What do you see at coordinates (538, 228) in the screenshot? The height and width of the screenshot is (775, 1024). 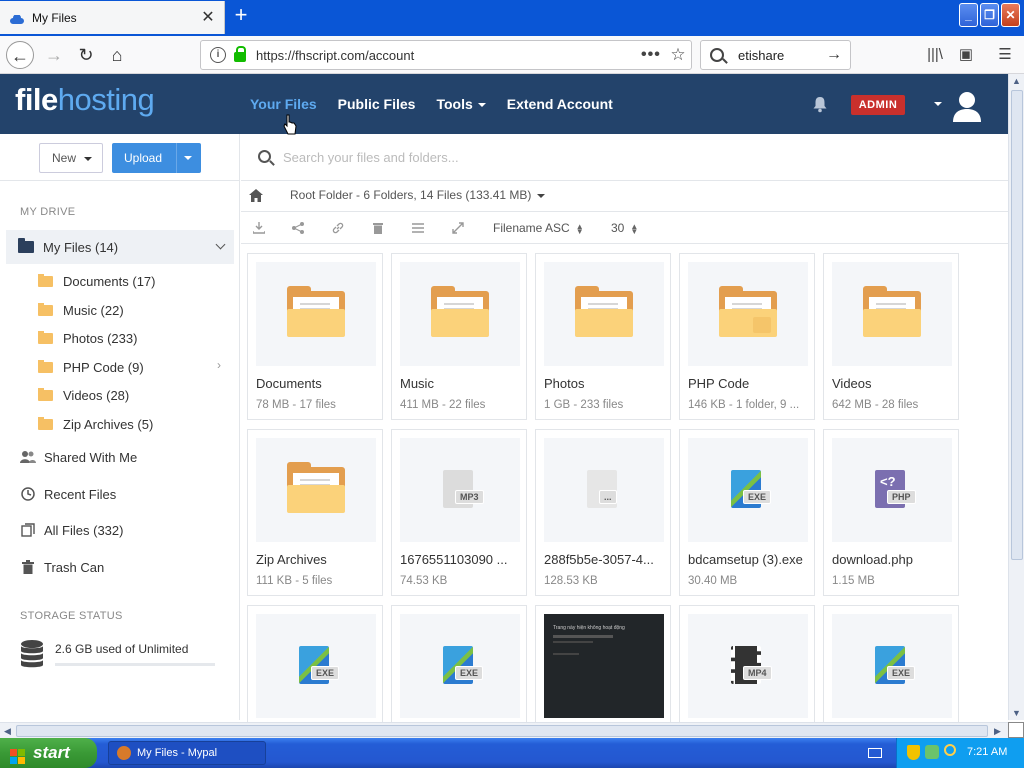 I see `sort-select: Filename ASC ▲ ▼` at bounding box center [538, 228].